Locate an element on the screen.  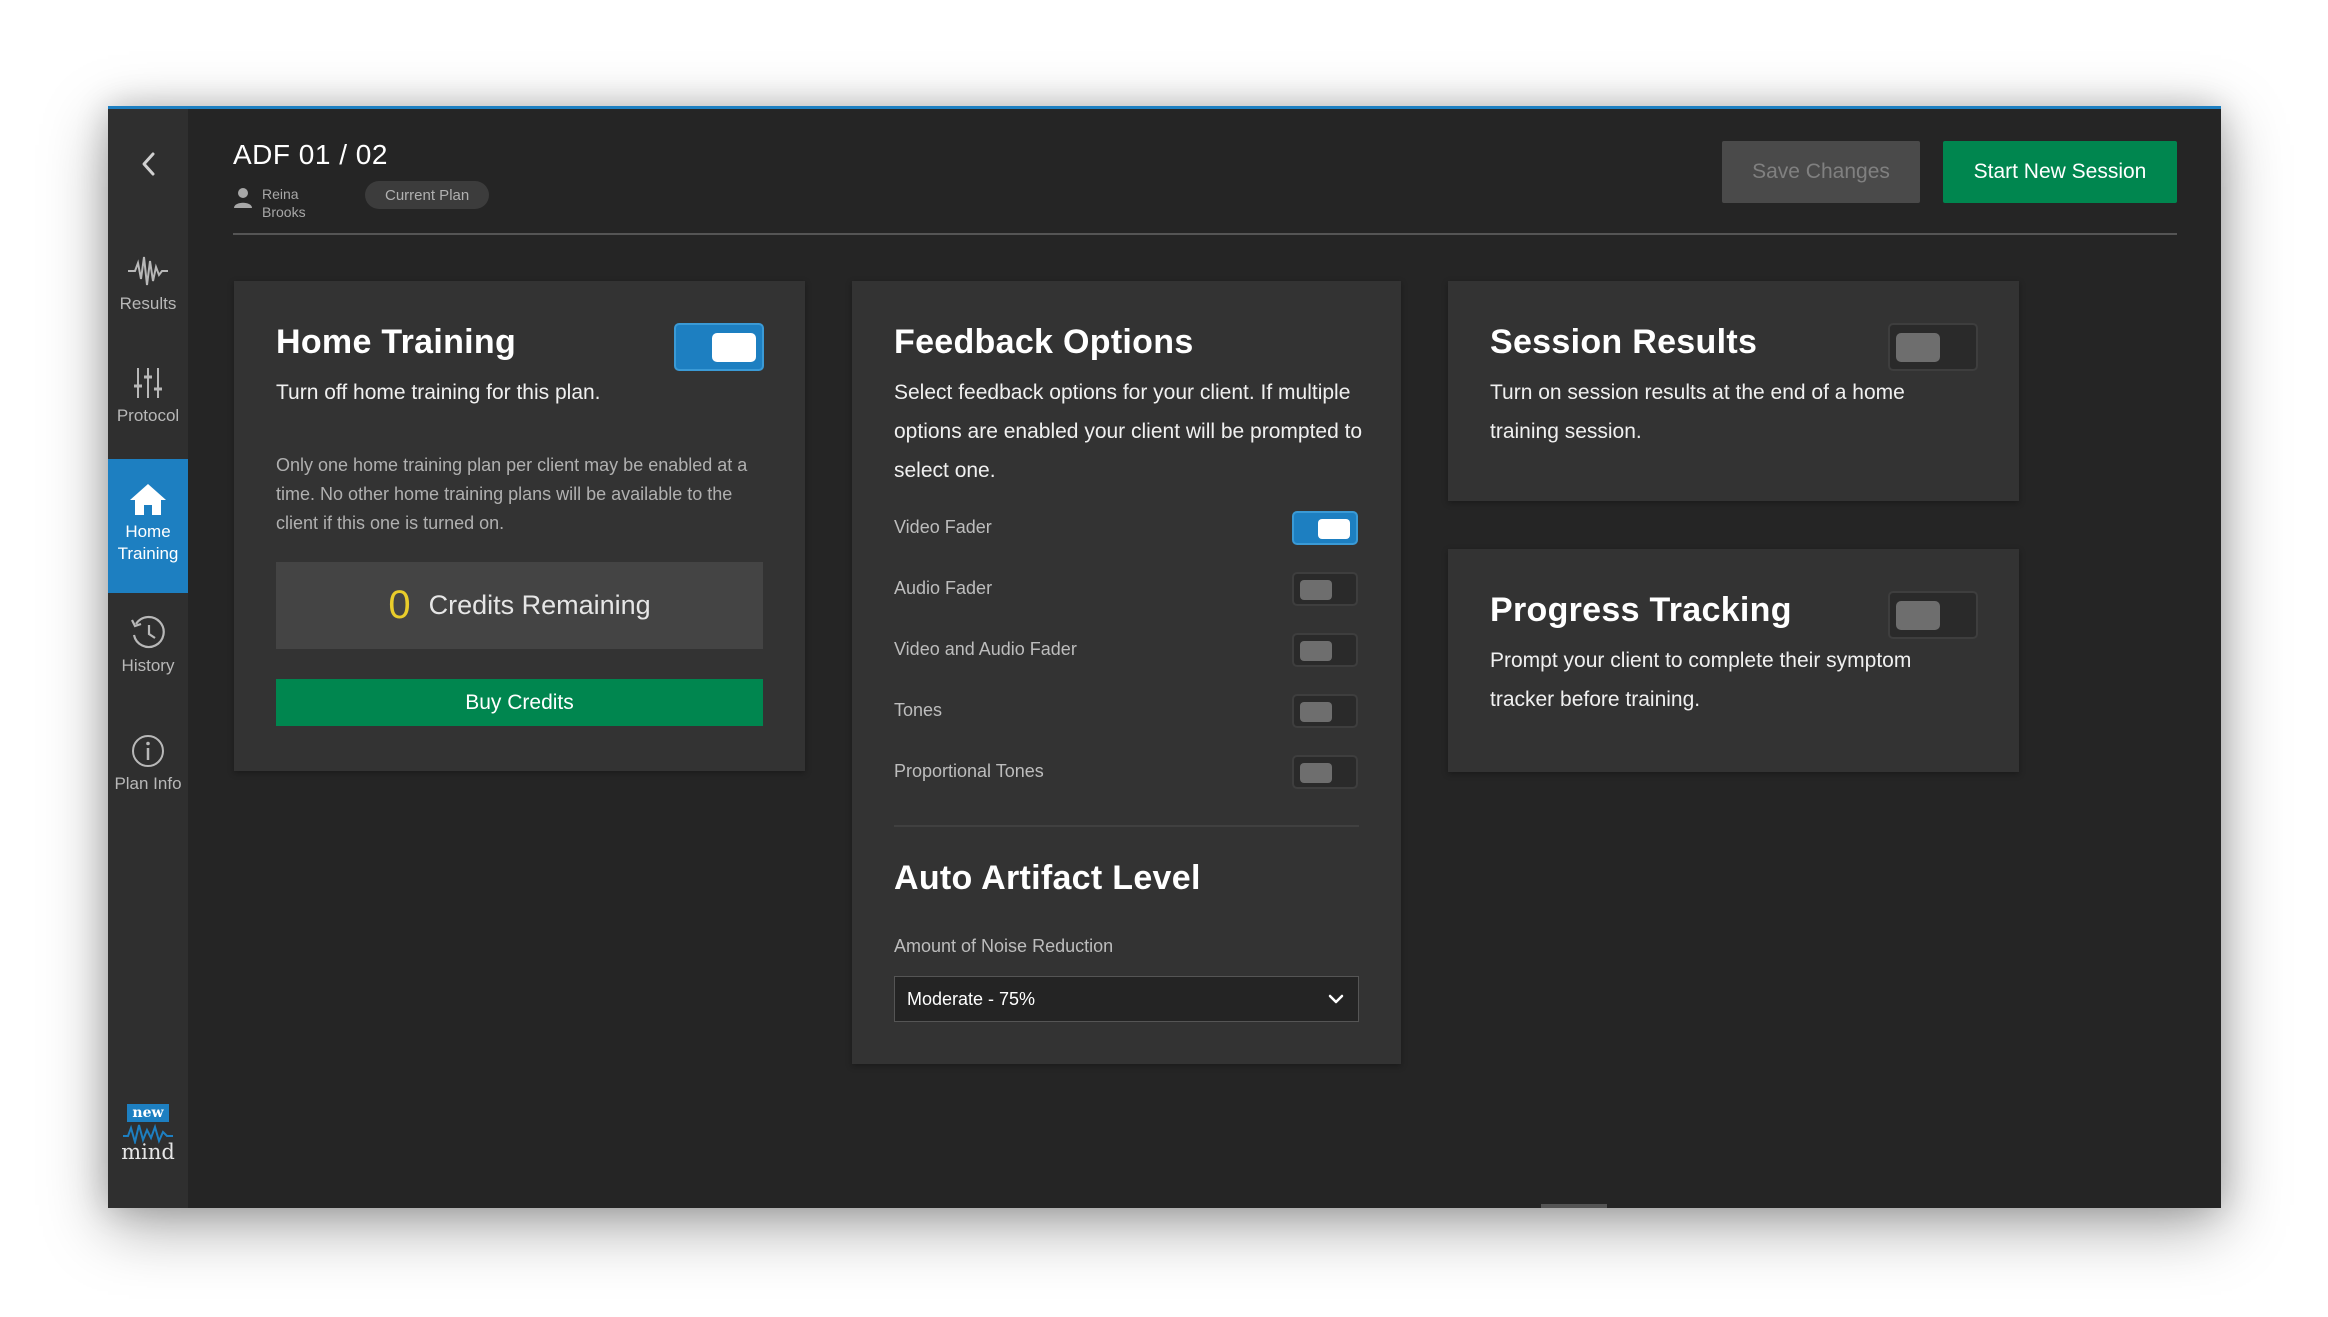
sidebar-item-history: History is located at coordinates (148, 651).